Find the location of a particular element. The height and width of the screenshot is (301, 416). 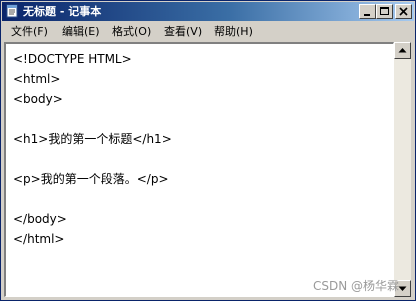

maximize-icon is located at coordinates (384, 11).